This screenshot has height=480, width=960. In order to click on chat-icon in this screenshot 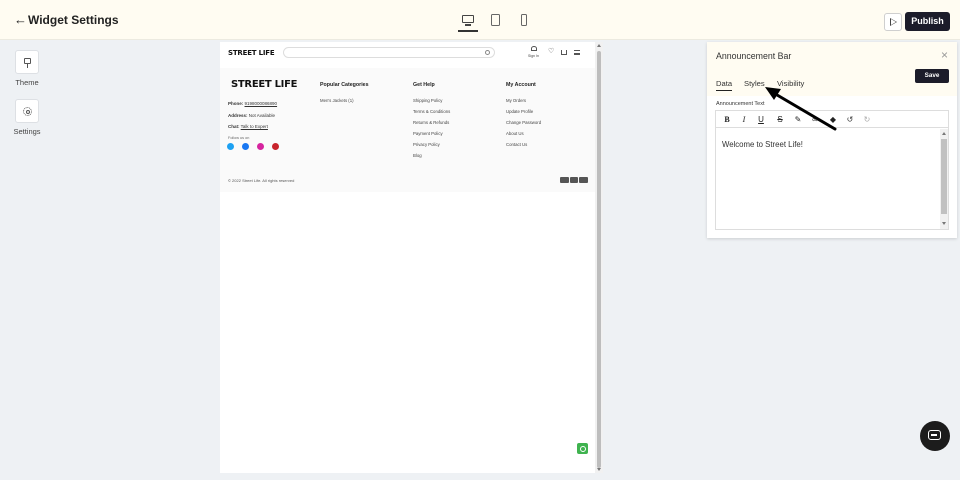, I will do `click(934, 435)`.